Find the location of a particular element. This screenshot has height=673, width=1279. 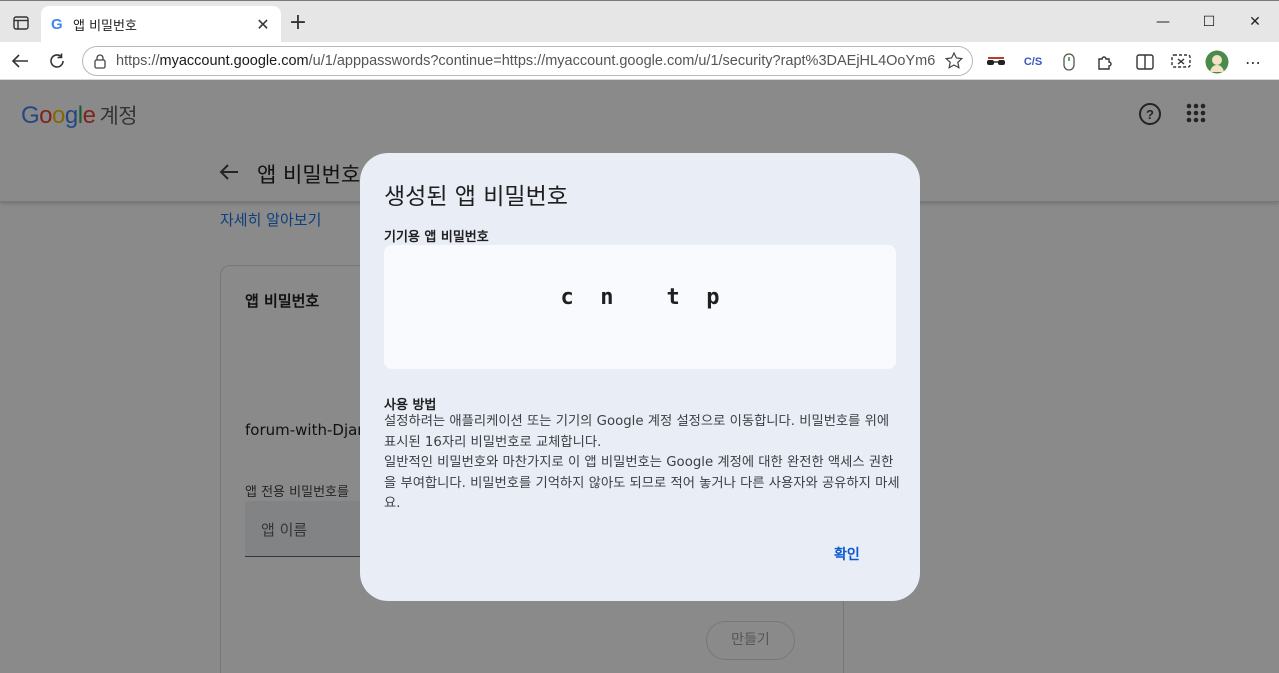

reload-button is located at coordinates (57, 61).